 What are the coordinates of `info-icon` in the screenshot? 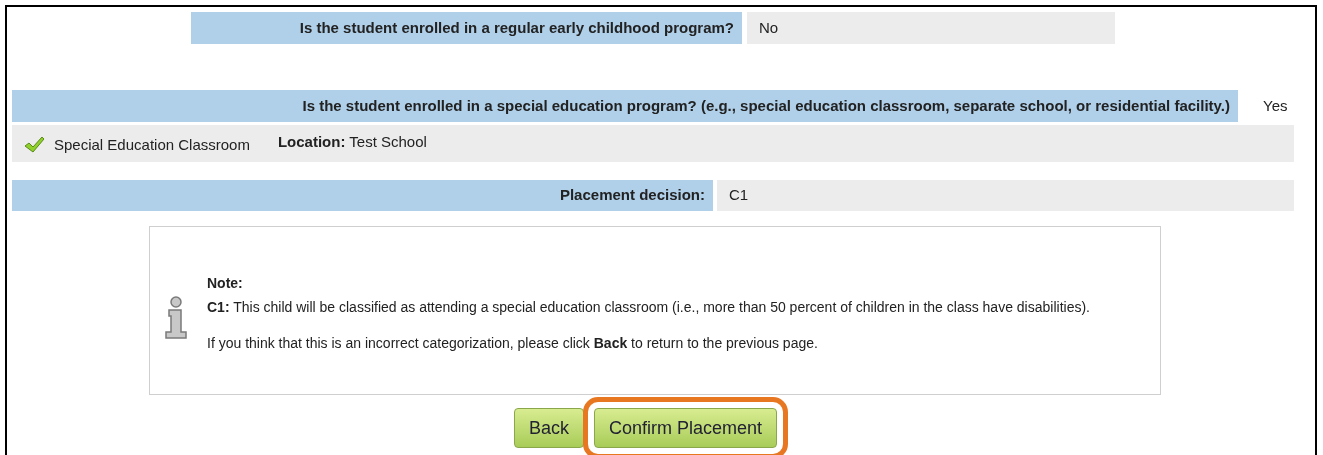 It's located at (176, 317).